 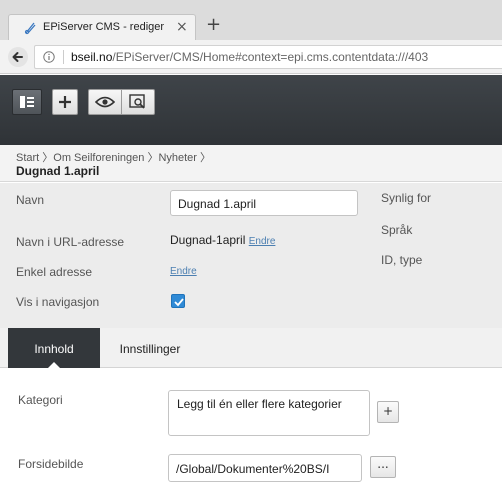 I want to click on new-tab-icon: +, so click(x=213, y=24).